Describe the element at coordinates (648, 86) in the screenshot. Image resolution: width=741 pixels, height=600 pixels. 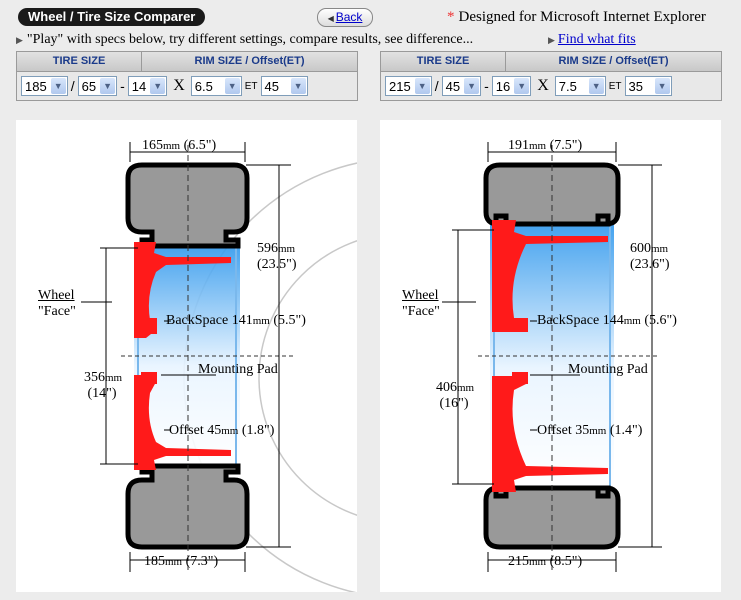
I see `right-offset-select: 35 ▼` at that location.